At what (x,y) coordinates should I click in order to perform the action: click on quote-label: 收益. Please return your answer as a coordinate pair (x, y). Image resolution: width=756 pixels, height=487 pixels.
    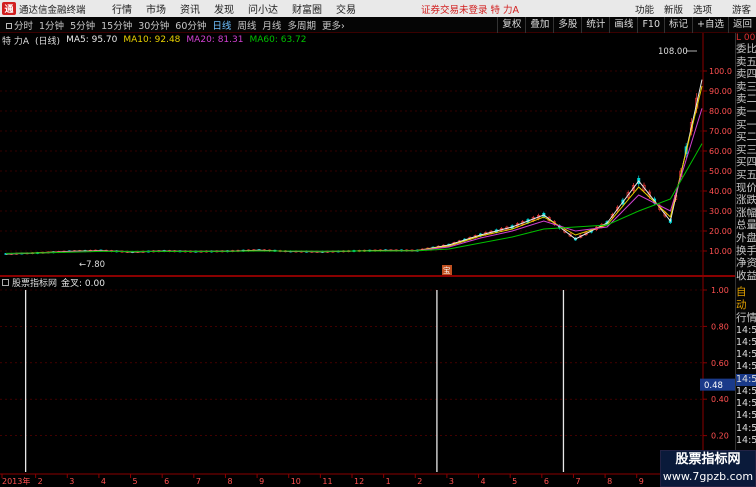
    Looking at the image, I should click on (746, 275).